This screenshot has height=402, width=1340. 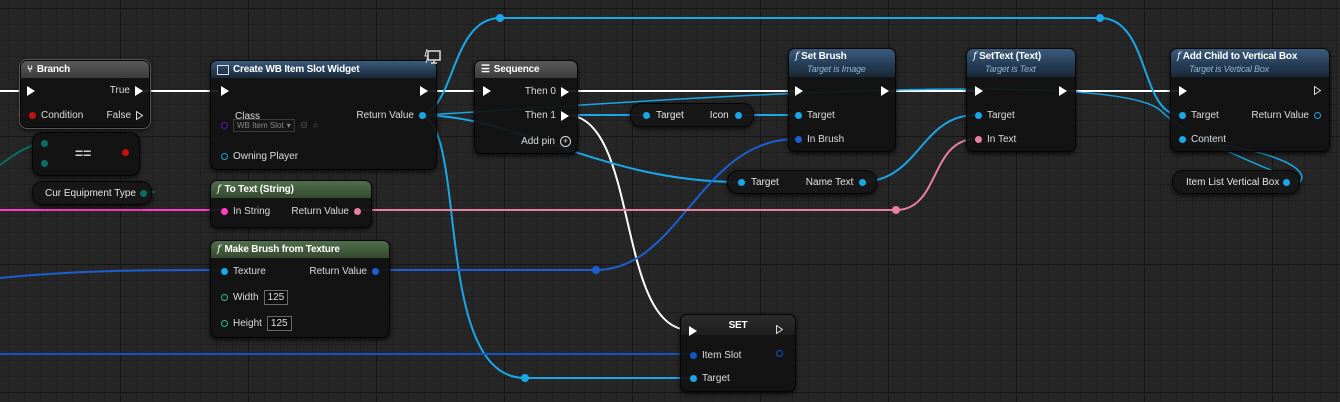 What do you see at coordinates (92, 193) in the screenshot?
I see `cur-equipment-type-node: Cur Equipment Type` at bounding box center [92, 193].